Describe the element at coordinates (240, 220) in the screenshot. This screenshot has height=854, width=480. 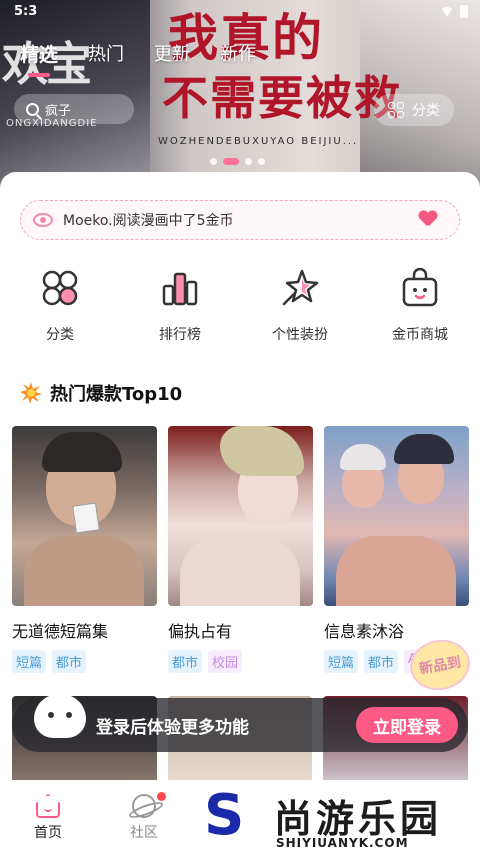
I see `coin-notice: Moeko.阅读漫画中了5金币` at that location.